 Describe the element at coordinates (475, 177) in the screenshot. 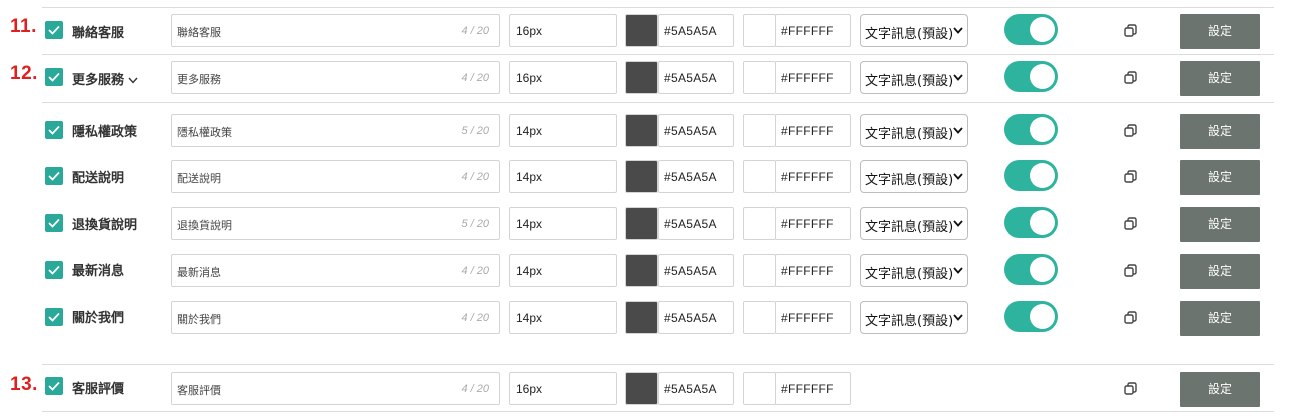

I see `char-count: 4 / 20` at that location.